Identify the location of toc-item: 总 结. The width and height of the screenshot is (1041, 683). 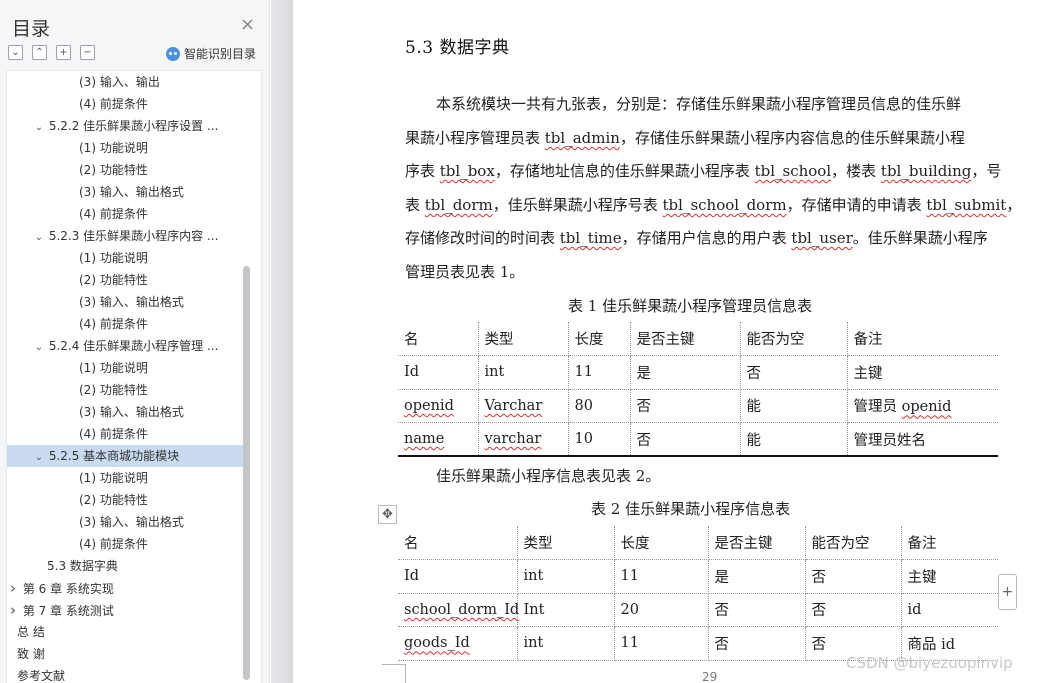
(125, 632).